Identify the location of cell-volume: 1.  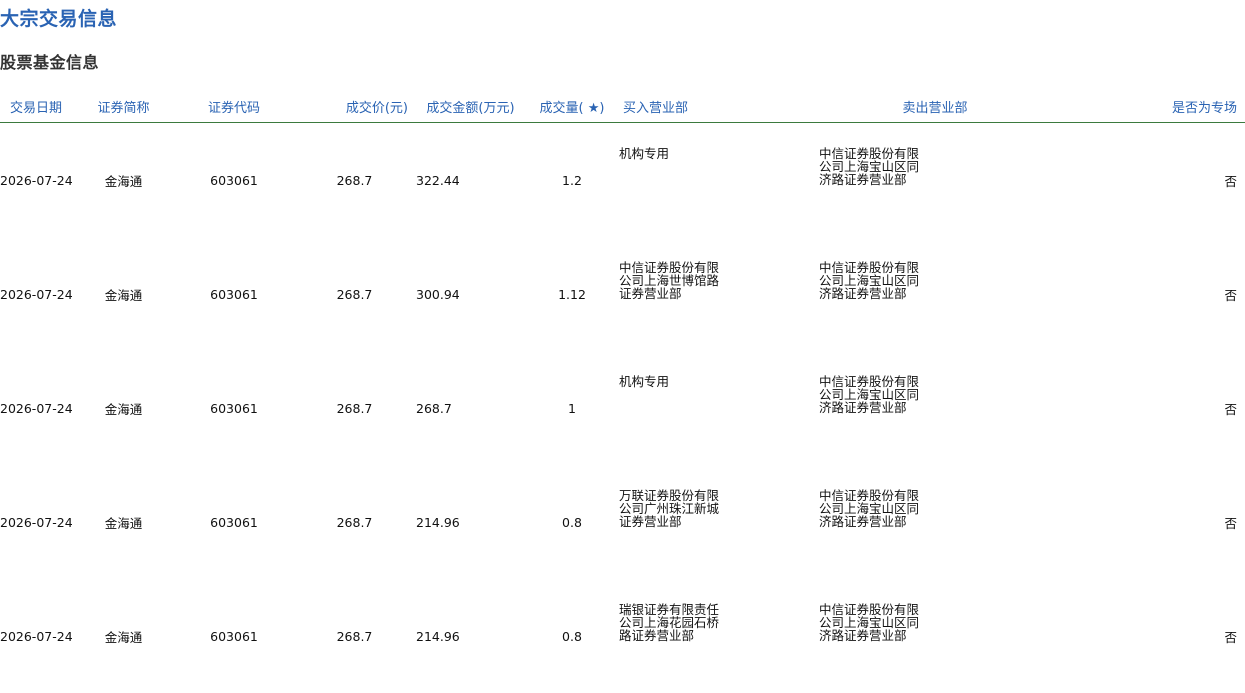
(572, 408).